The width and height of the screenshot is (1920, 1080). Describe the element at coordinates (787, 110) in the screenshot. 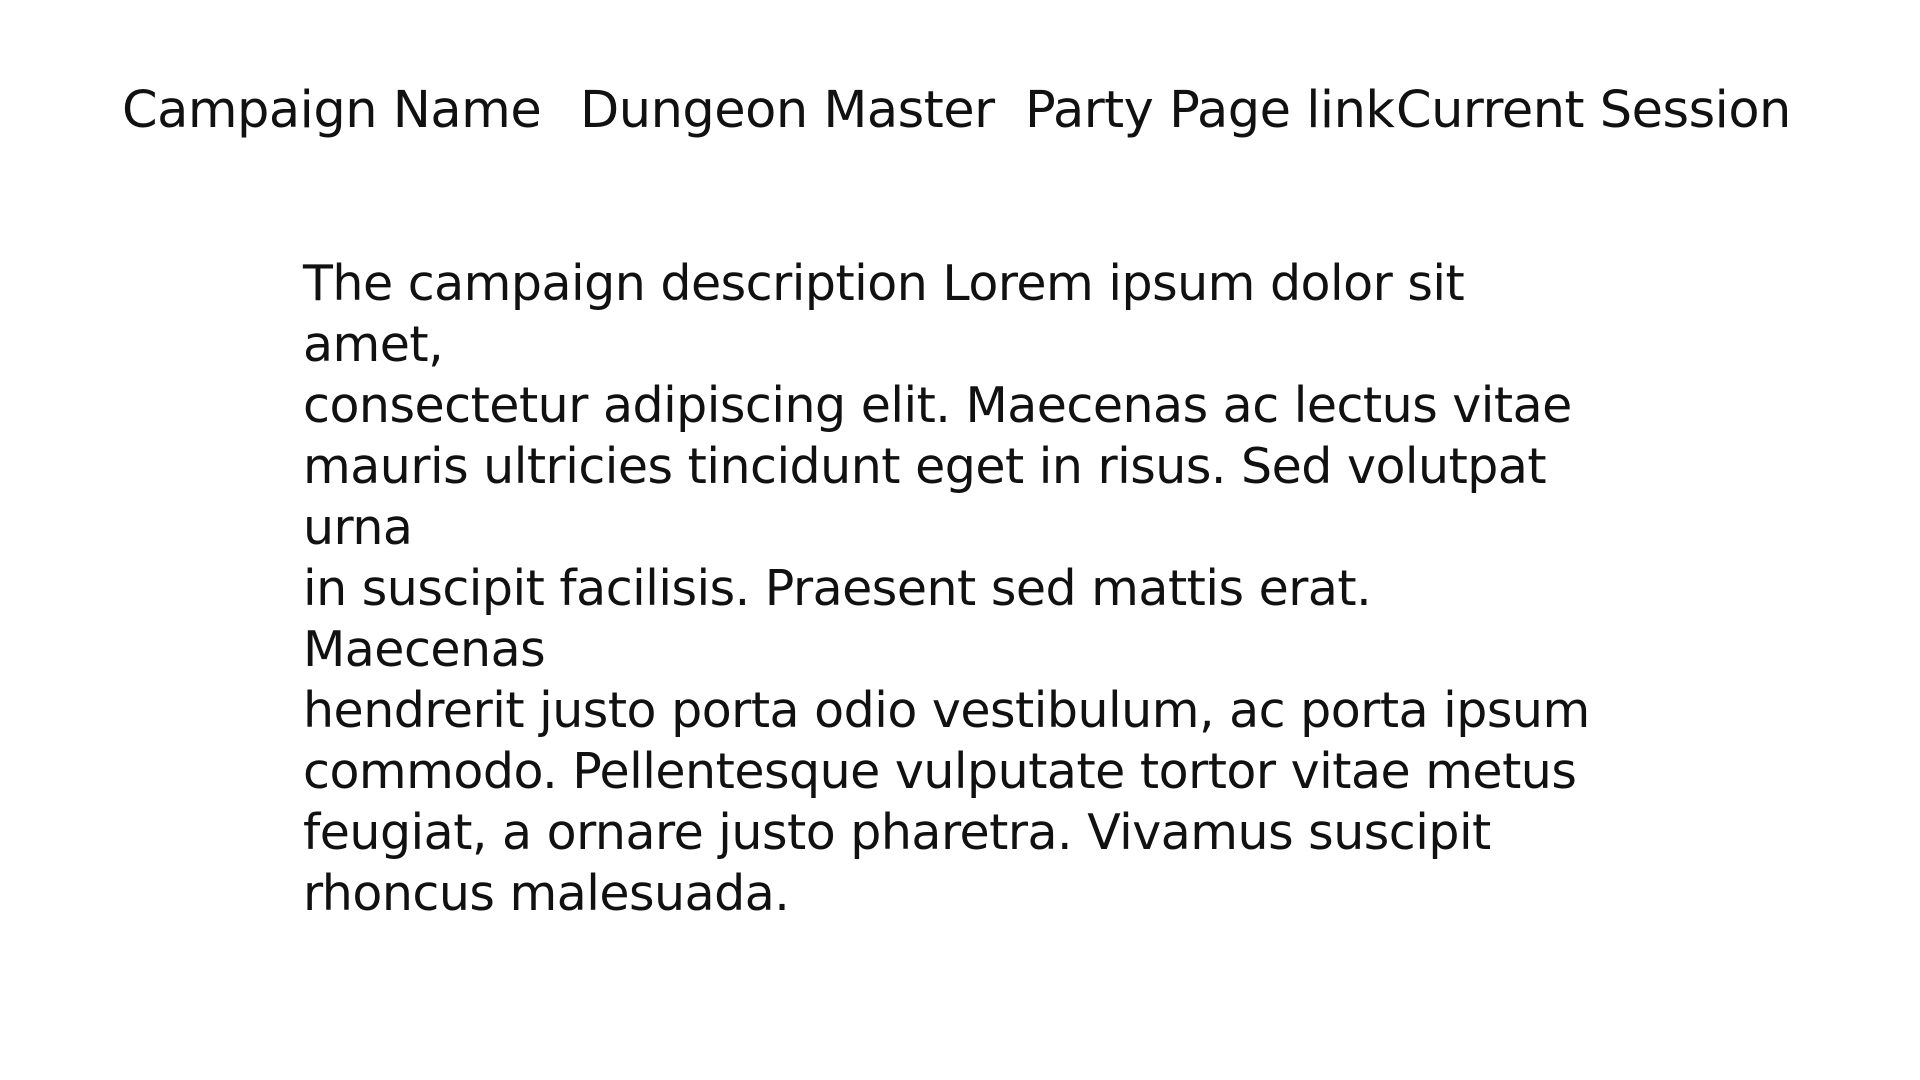

I see `dungeon-master: Dungeon Master` at that location.